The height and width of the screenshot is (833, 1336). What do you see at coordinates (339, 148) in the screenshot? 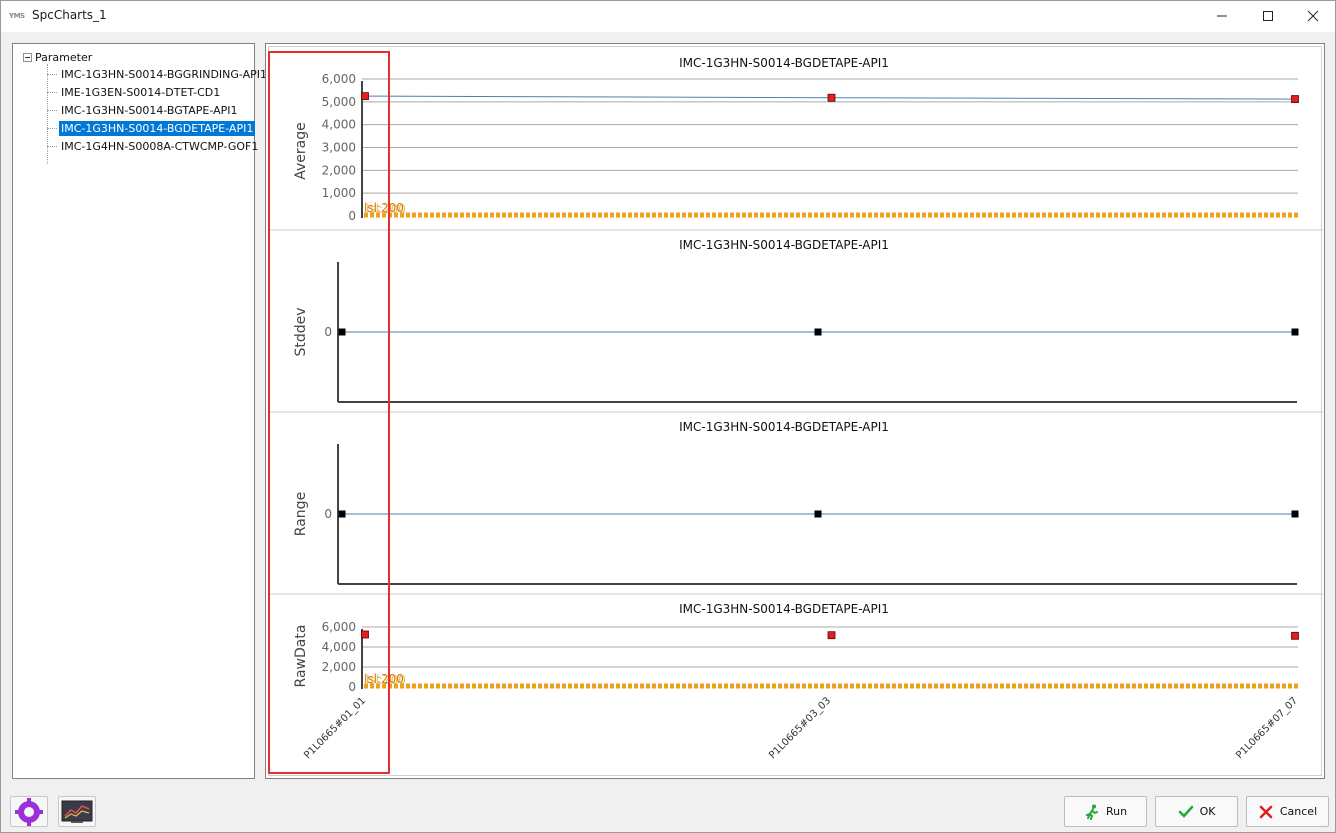
I see `y-tick-label: 3,000` at bounding box center [339, 148].